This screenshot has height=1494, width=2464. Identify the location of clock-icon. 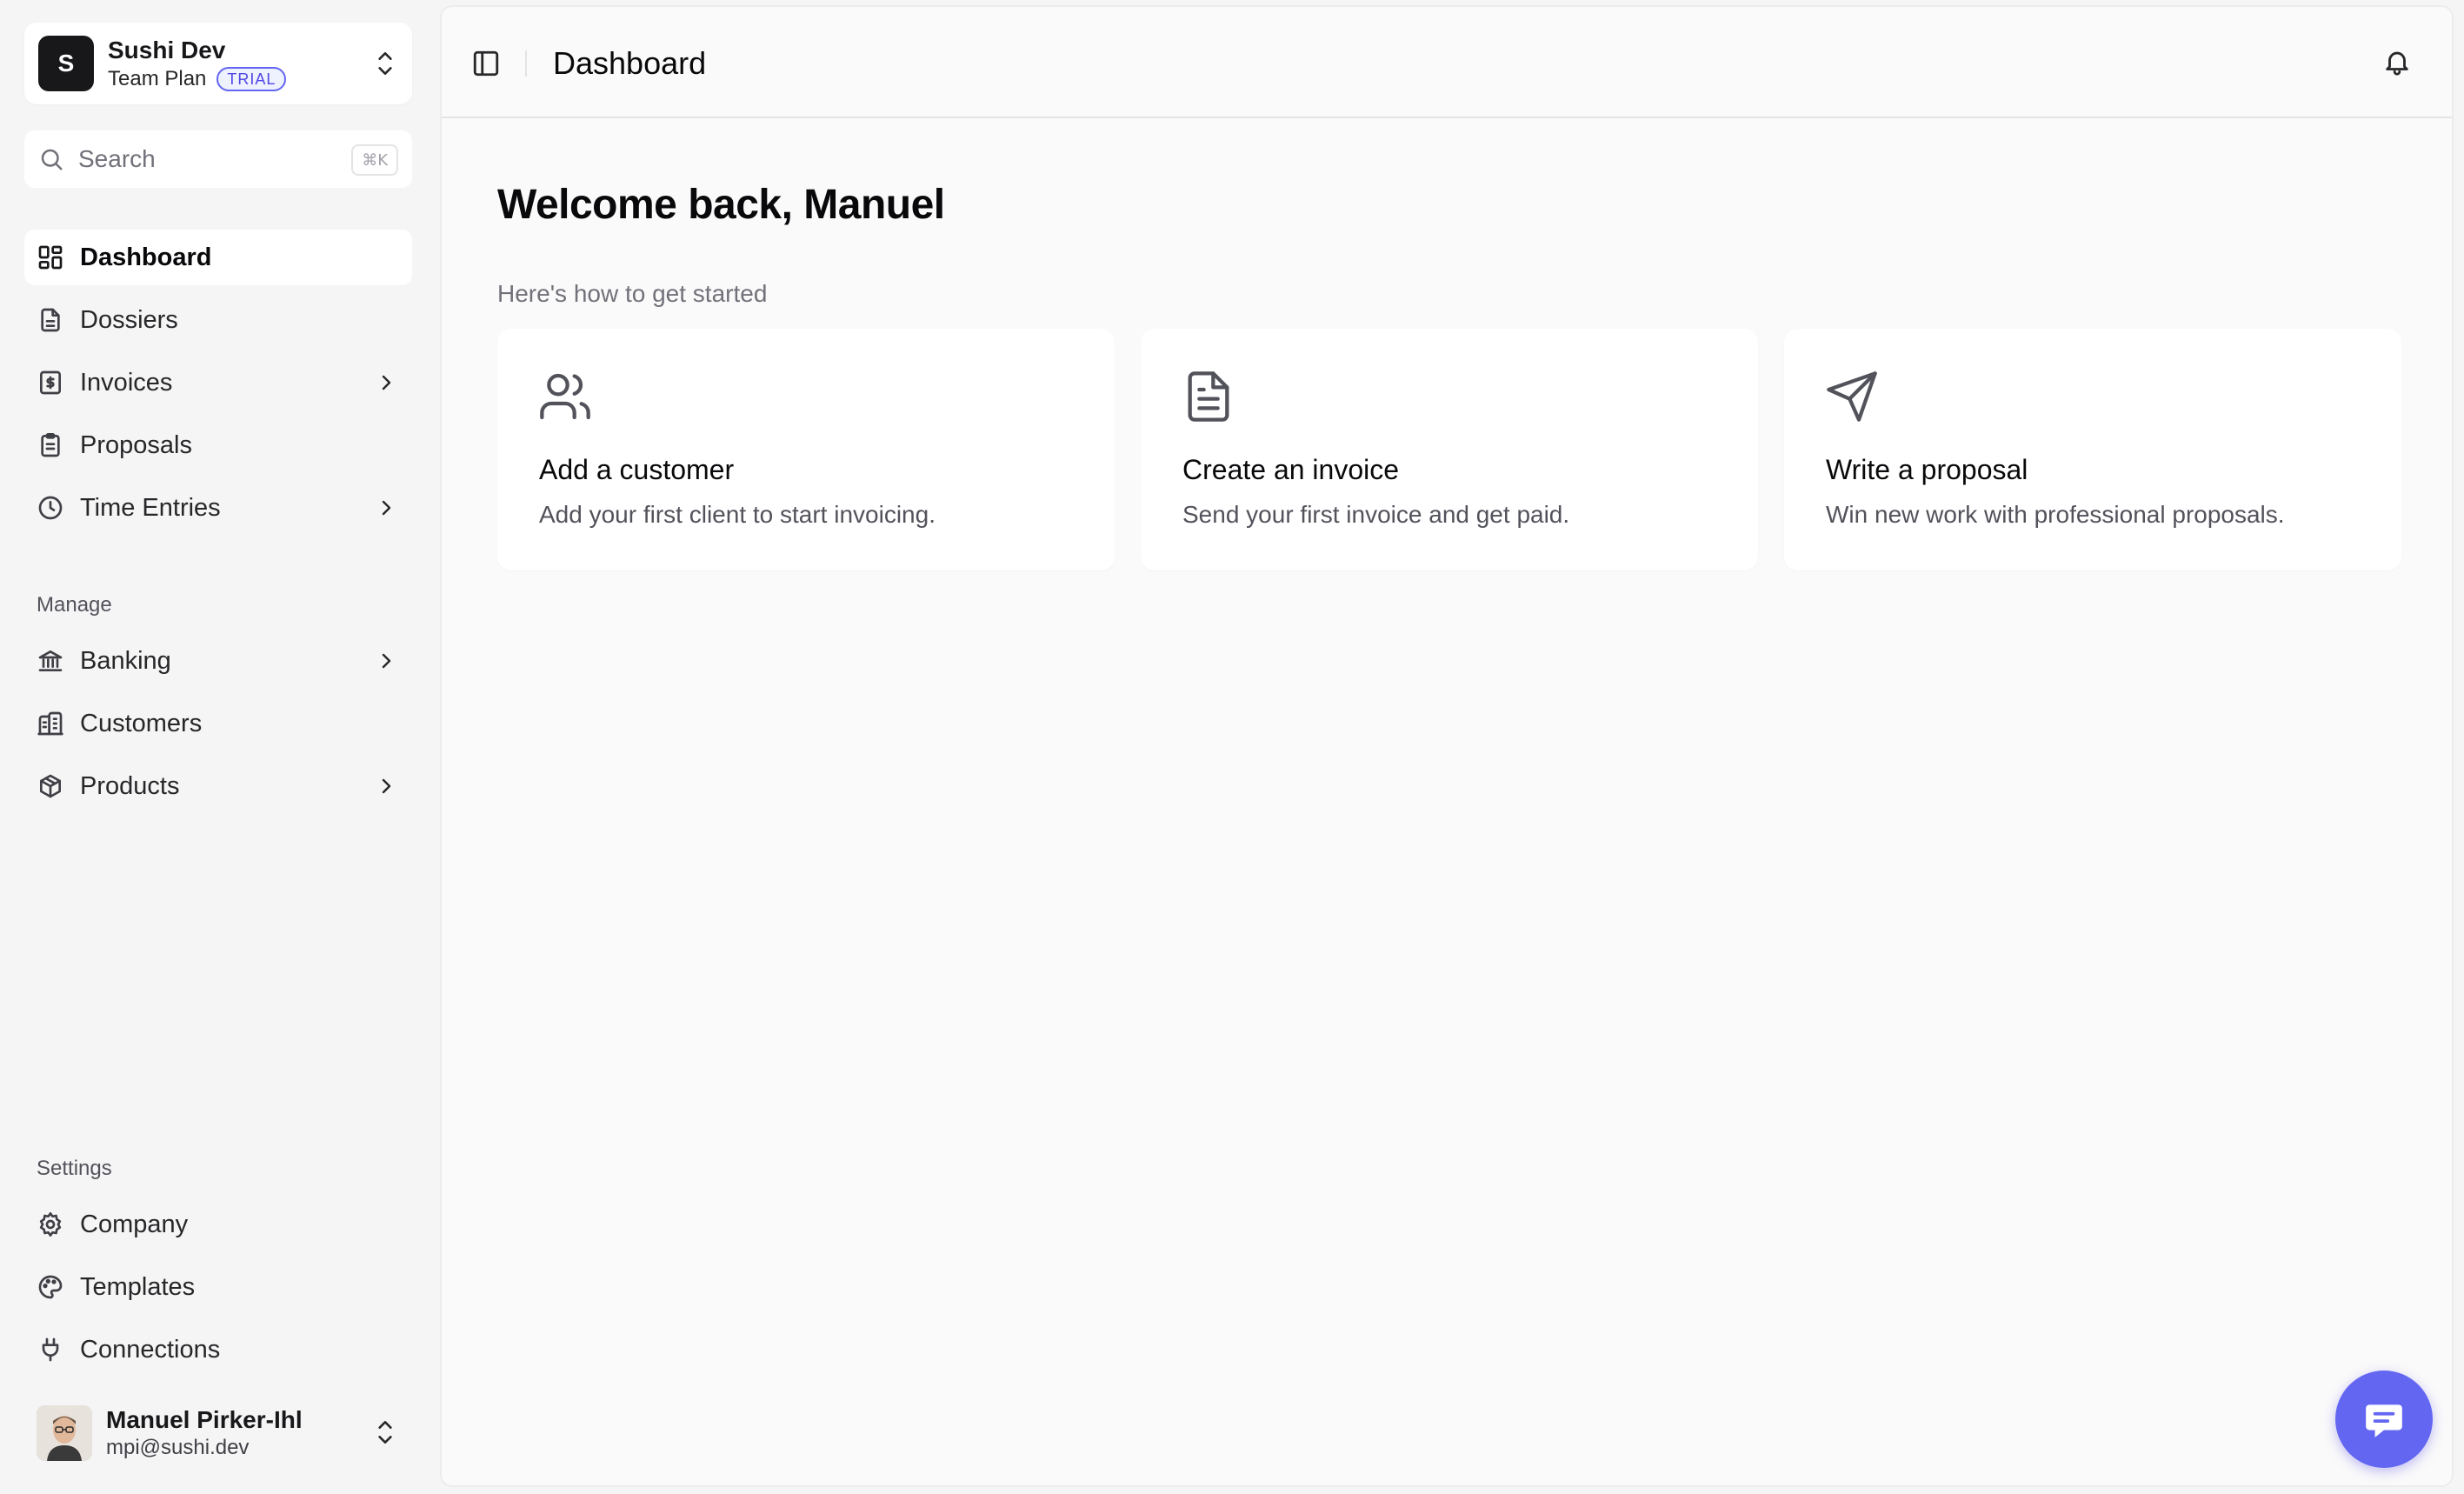
(50, 508).